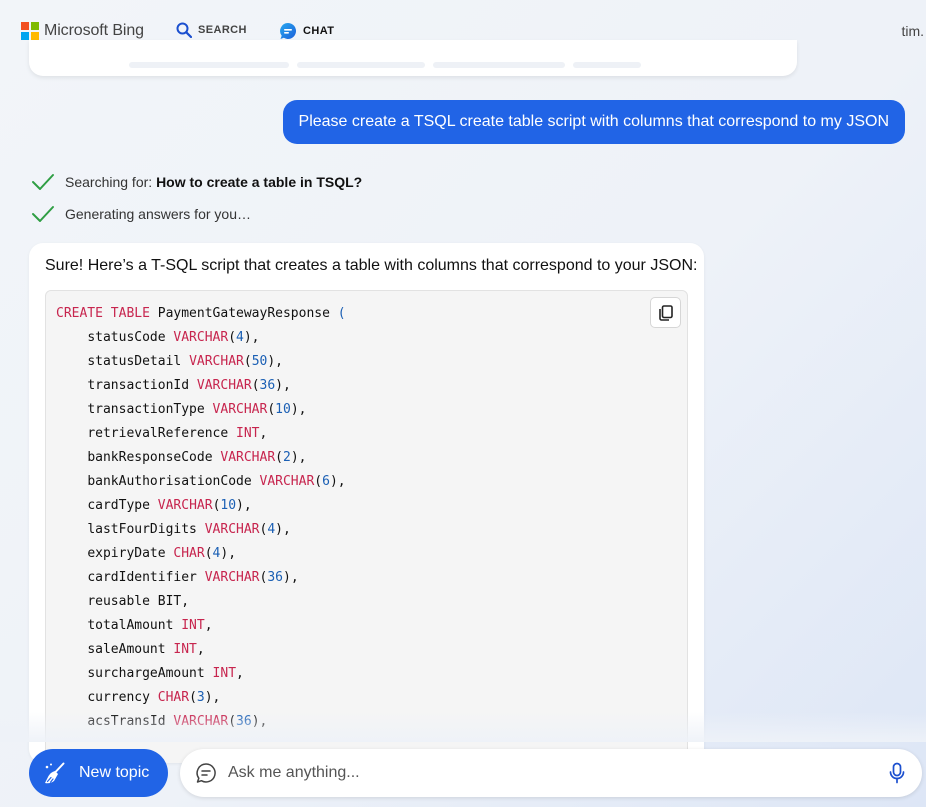 The image size is (926, 807). I want to click on code-line: bankAuthorisationCode VARCHAR(6),, so click(216, 481).